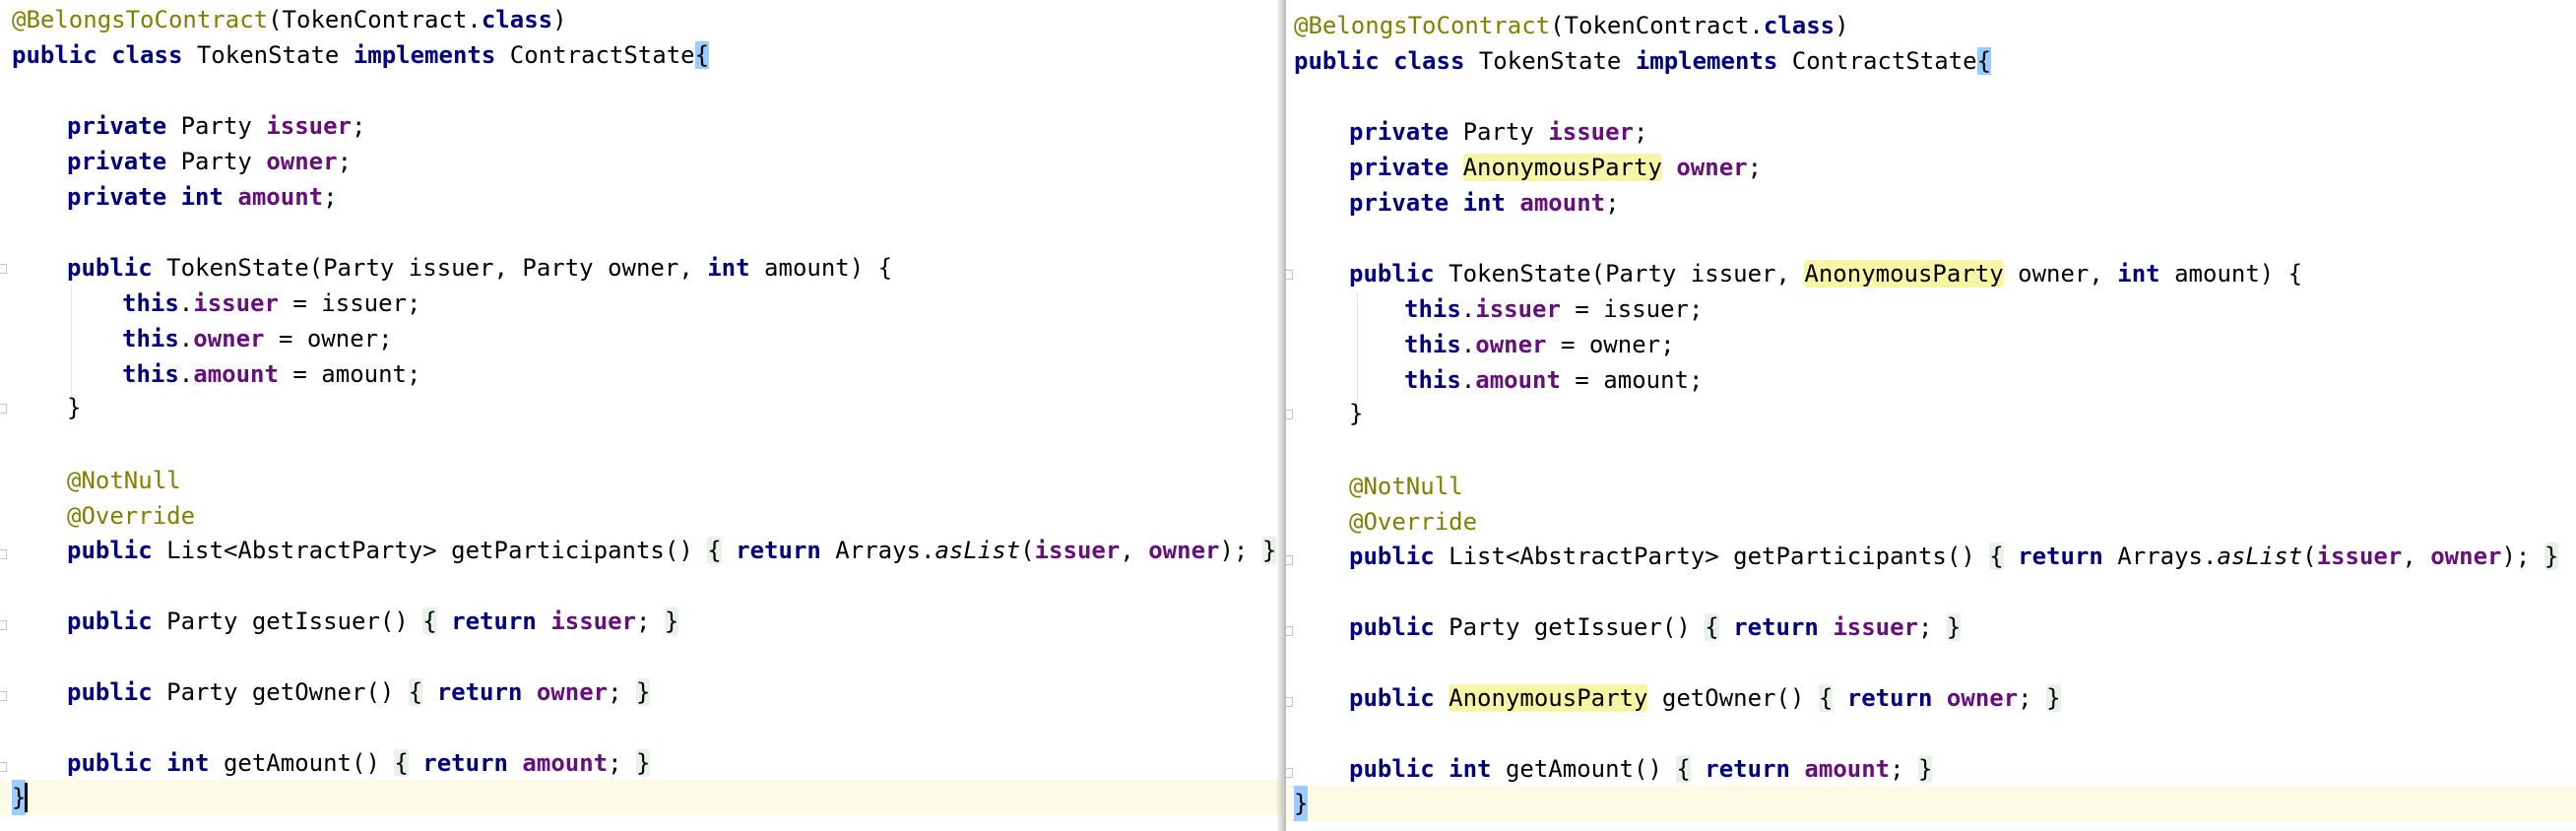 The width and height of the screenshot is (2576, 831). I want to click on method-signature: getAmount(), so click(1583, 769).